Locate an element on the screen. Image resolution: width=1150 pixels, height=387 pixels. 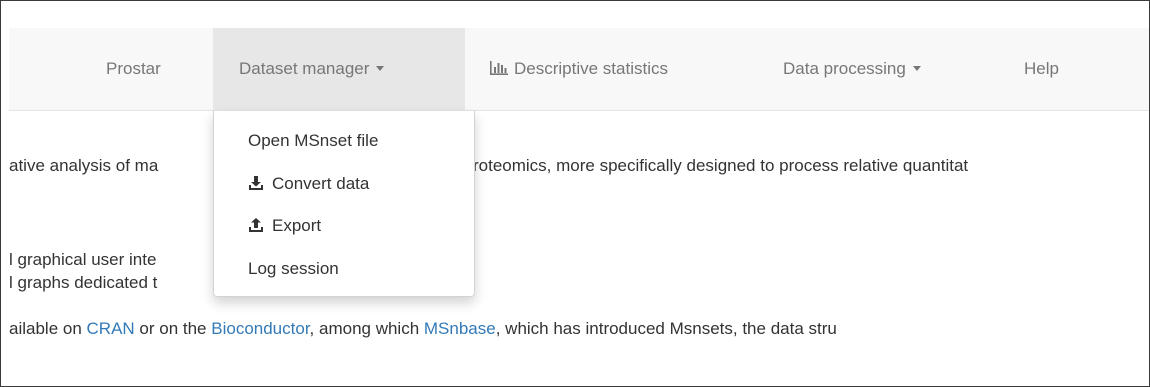
text-fragment: or on the is located at coordinates (173, 328).